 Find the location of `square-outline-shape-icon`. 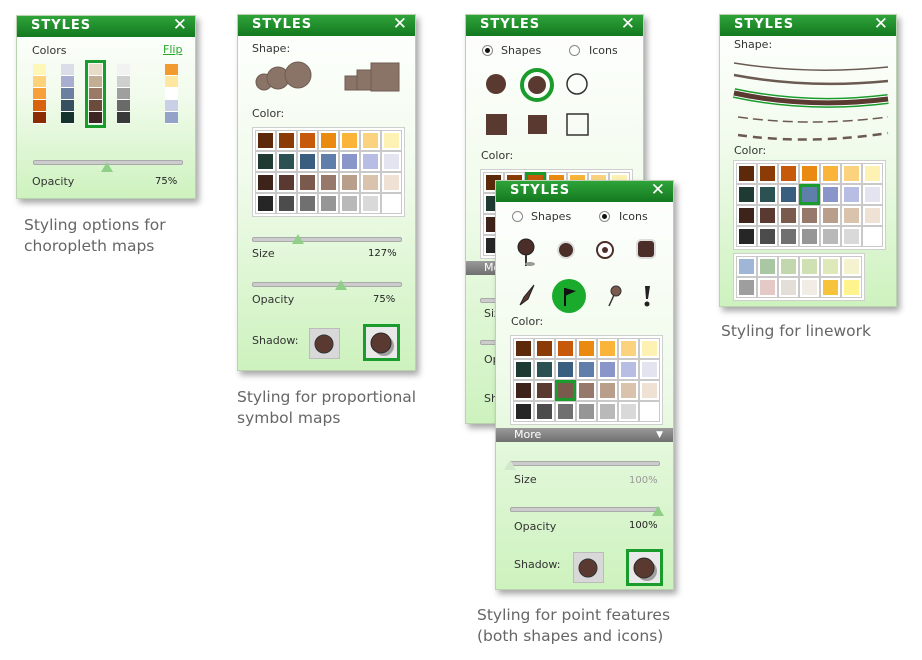

square-outline-shape-icon is located at coordinates (578, 125).